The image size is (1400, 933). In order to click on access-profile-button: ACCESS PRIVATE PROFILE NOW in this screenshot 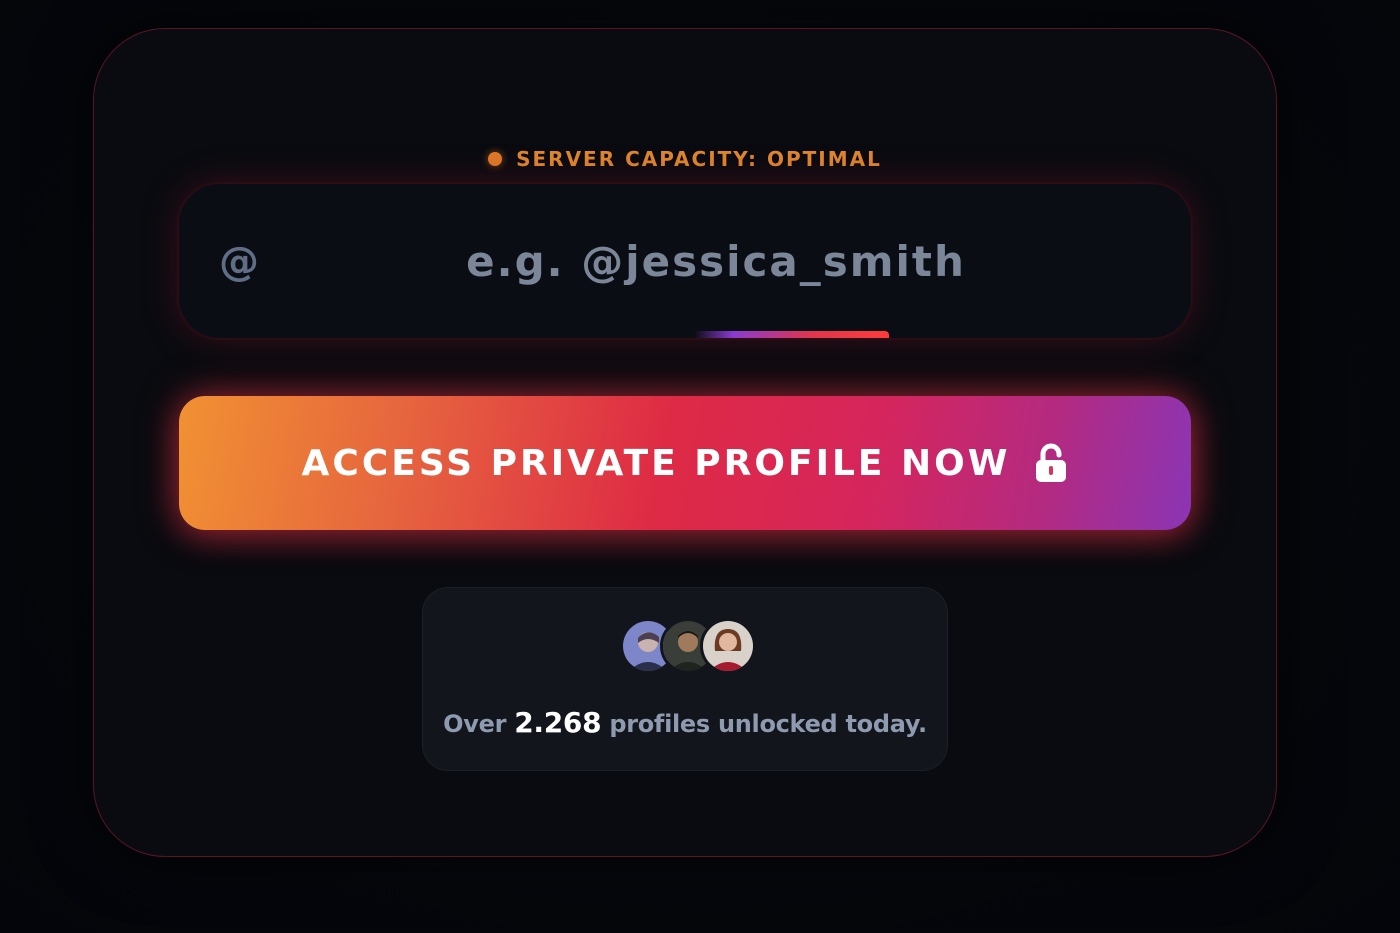, I will do `click(685, 463)`.